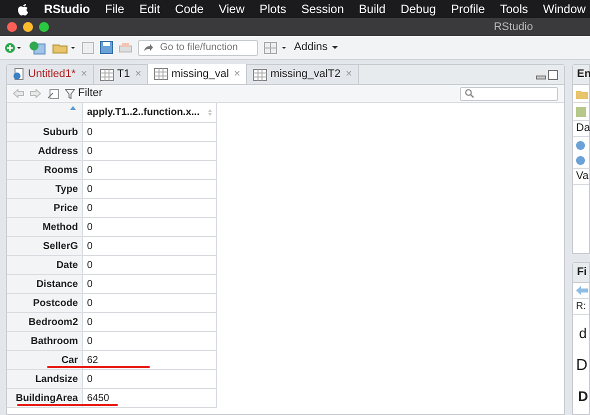  What do you see at coordinates (45, 227) in the screenshot?
I see `row-name-cell: Method` at bounding box center [45, 227].